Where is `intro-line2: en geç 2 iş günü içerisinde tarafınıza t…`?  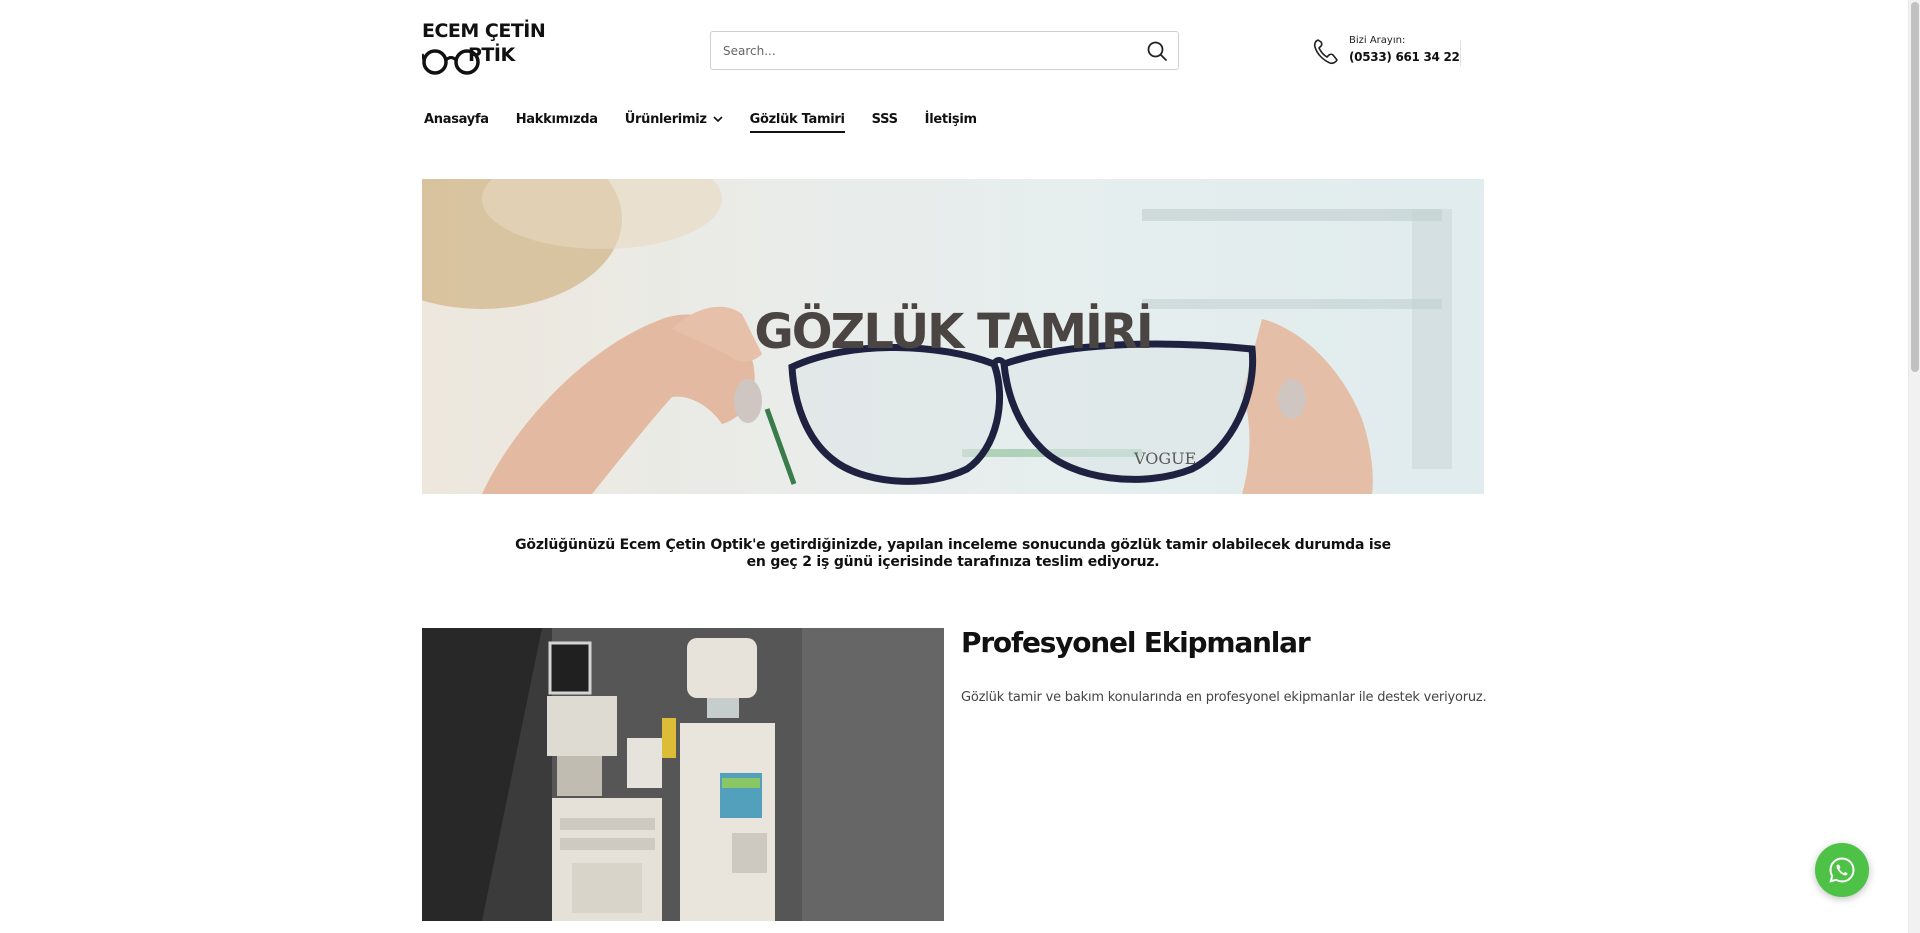 intro-line2: en geç 2 iş günü içerisinde tarafınıza t… is located at coordinates (953, 562).